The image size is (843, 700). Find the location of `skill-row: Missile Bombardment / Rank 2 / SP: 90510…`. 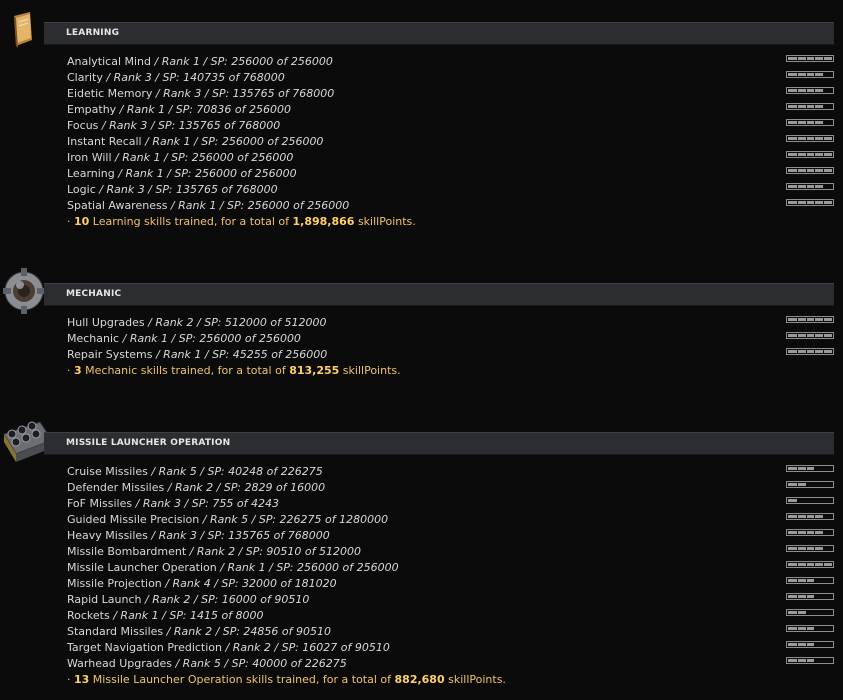

skill-row: Missile Bombardment / Rank 2 / SP: 90510… is located at coordinates (214, 552).